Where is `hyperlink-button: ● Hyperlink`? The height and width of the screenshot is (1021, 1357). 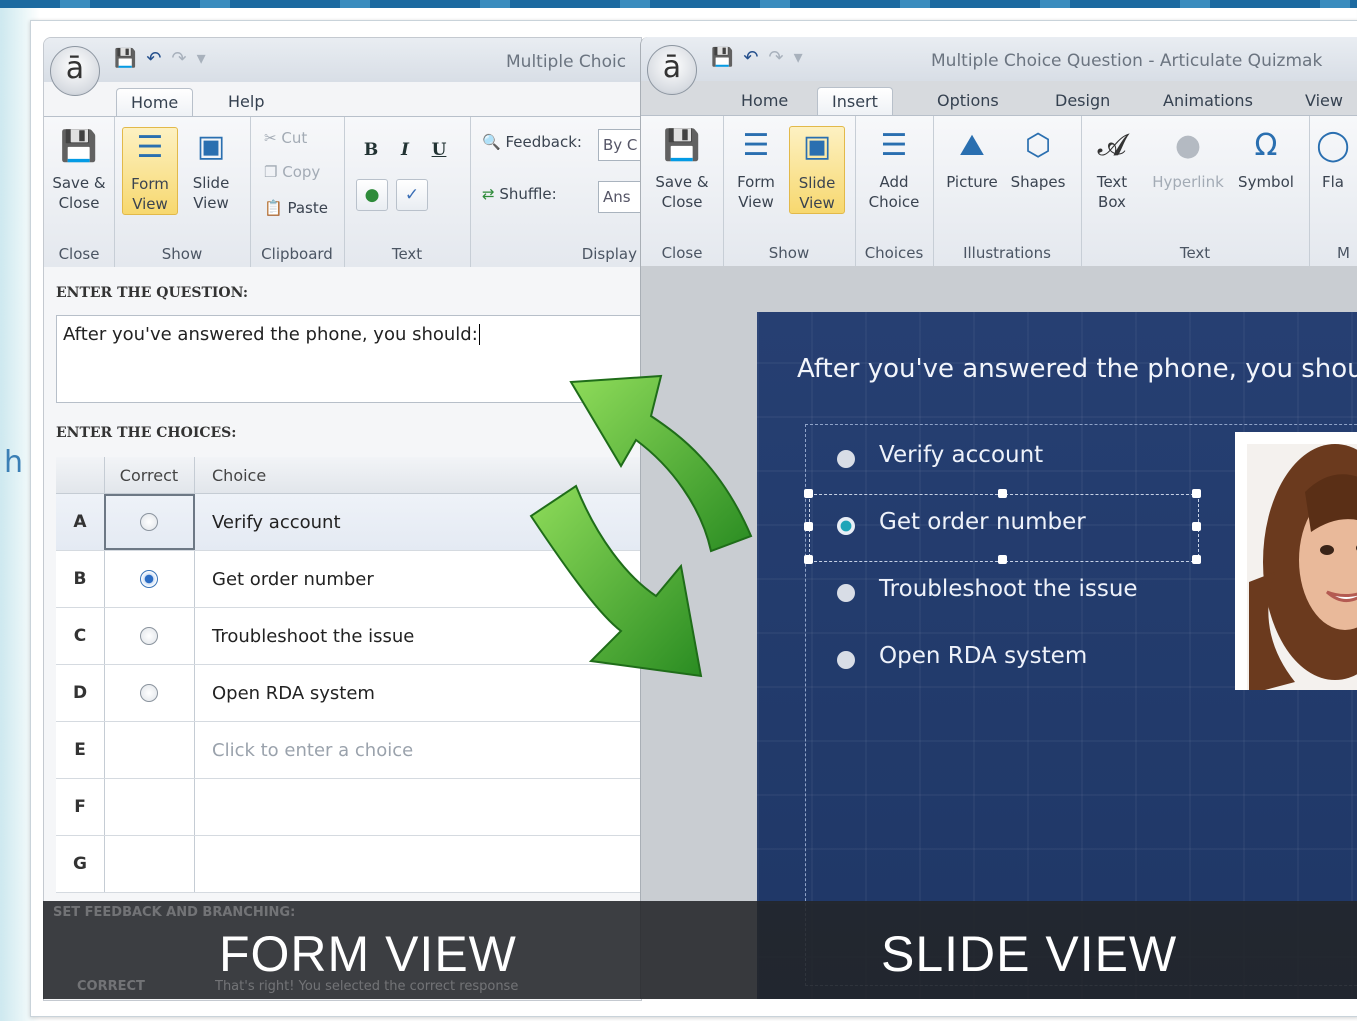
hyperlink-button: ● Hyperlink is located at coordinates (1188, 159).